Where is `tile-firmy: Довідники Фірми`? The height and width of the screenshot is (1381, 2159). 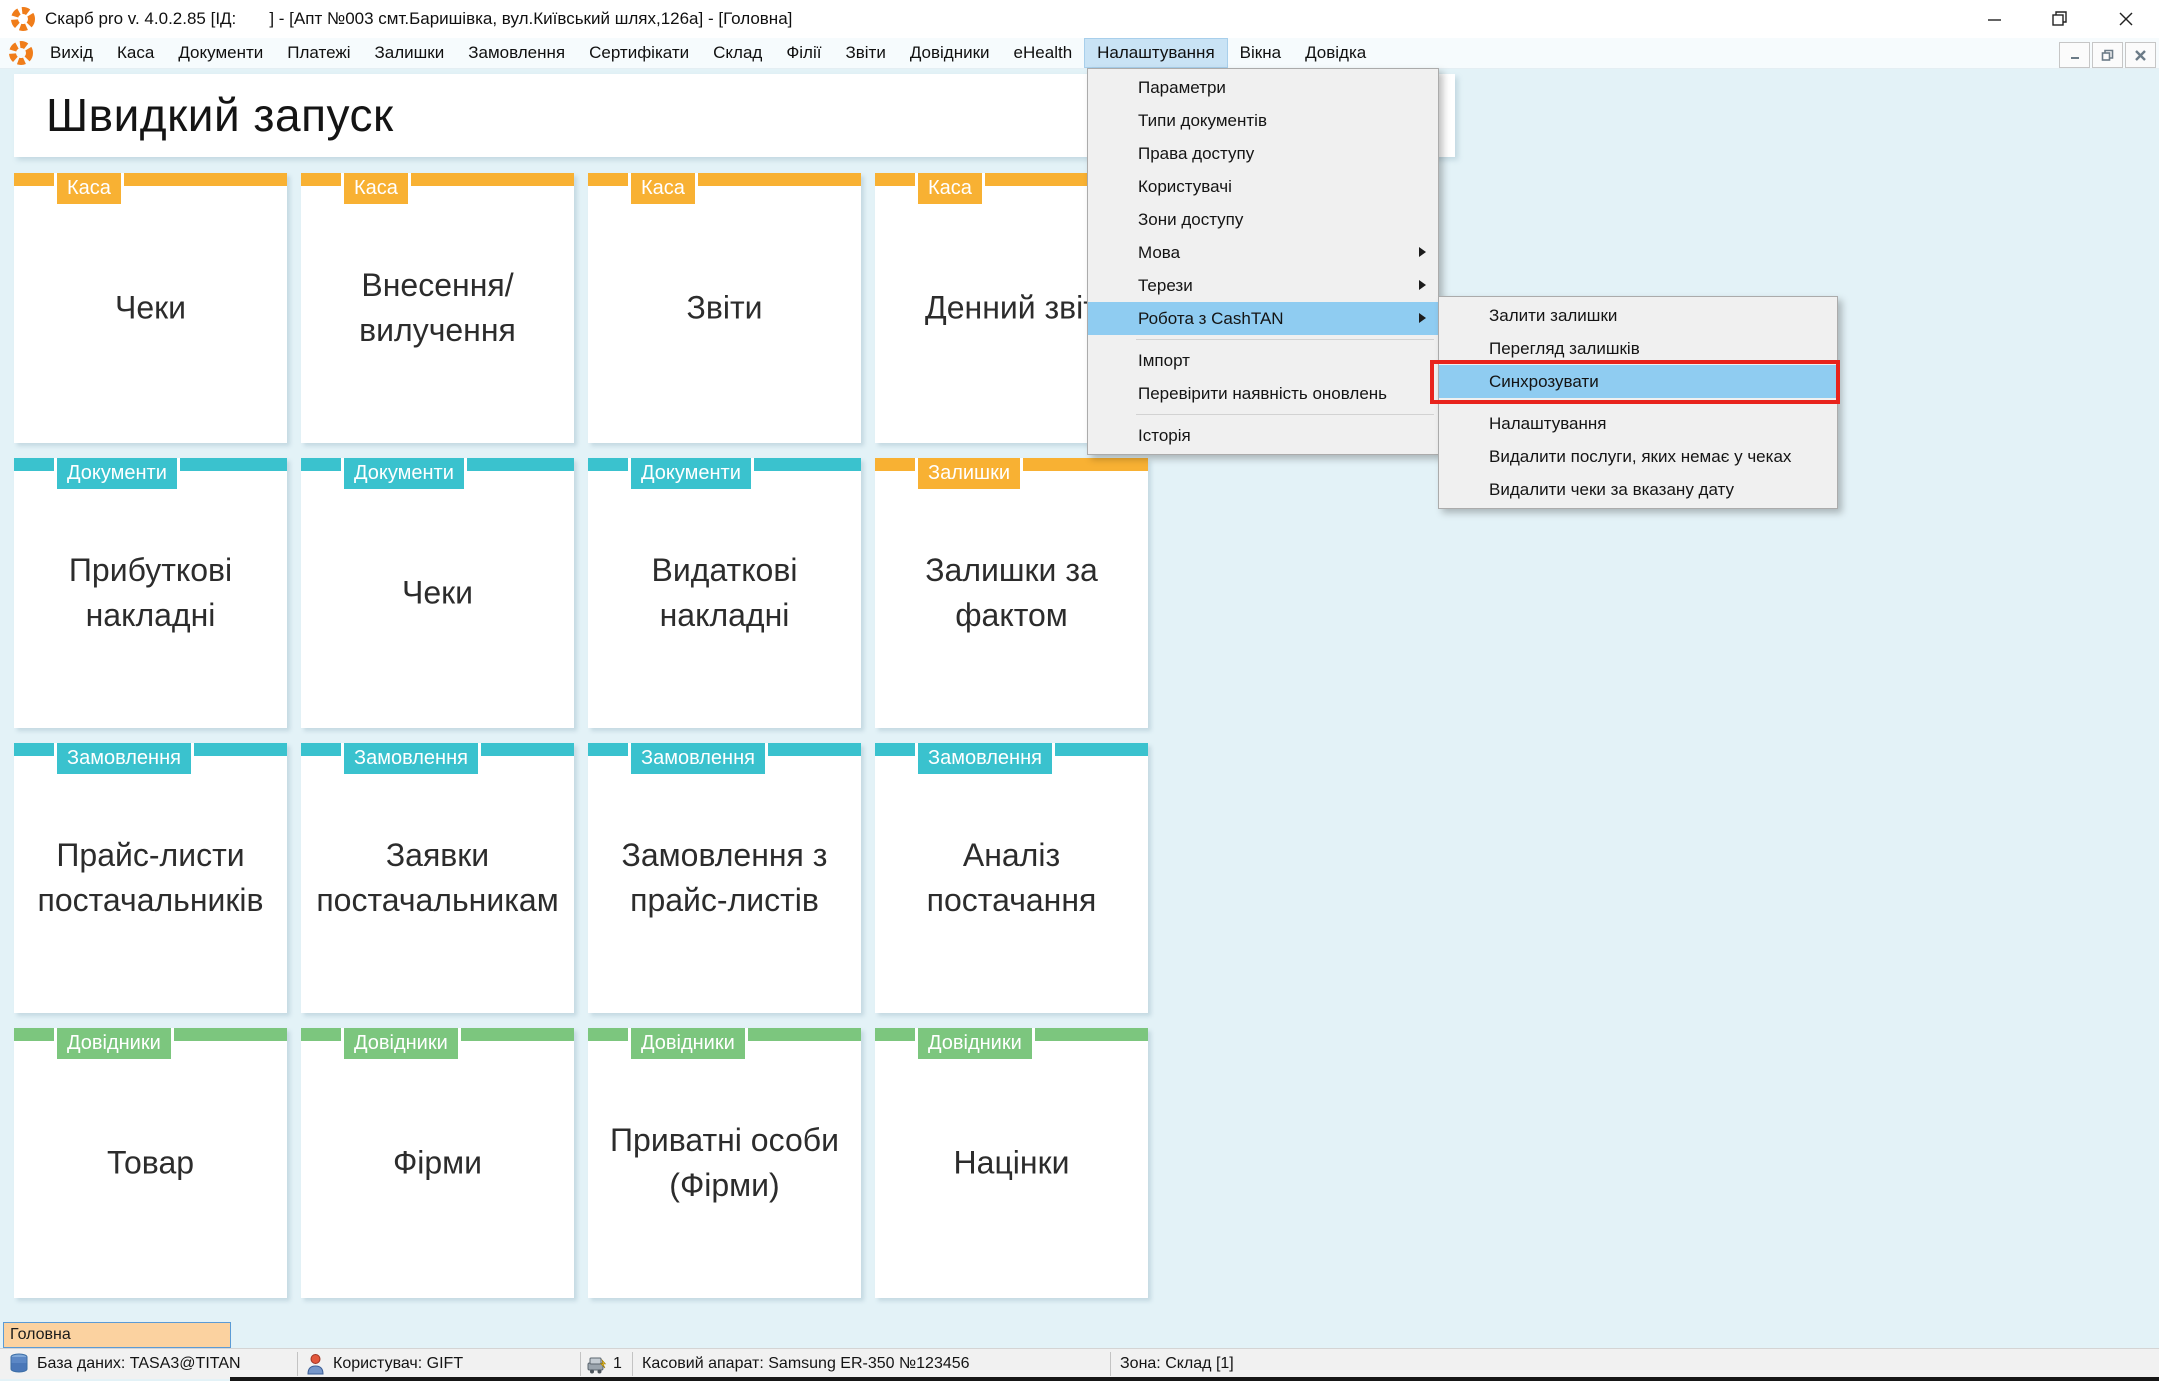 tile-firmy: Довідники Фірми is located at coordinates (437, 1163).